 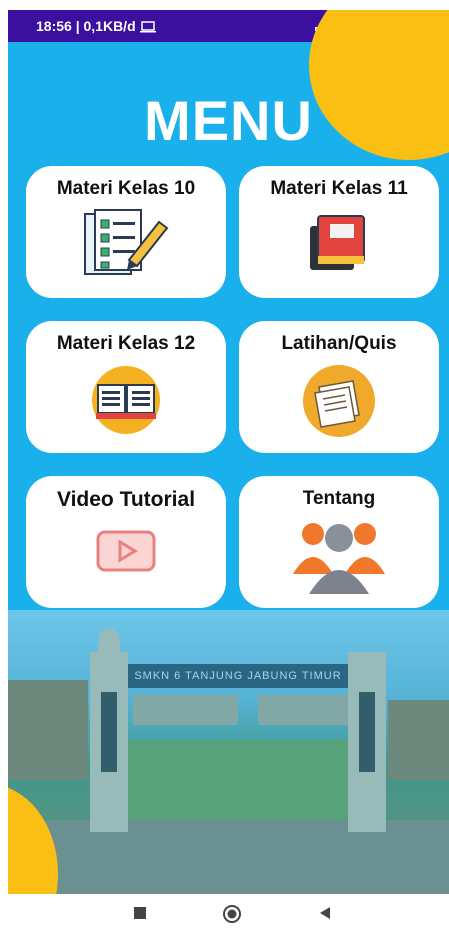 What do you see at coordinates (339, 401) in the screenshot?
I see `papers-icon` at bounding box center [339, 401].